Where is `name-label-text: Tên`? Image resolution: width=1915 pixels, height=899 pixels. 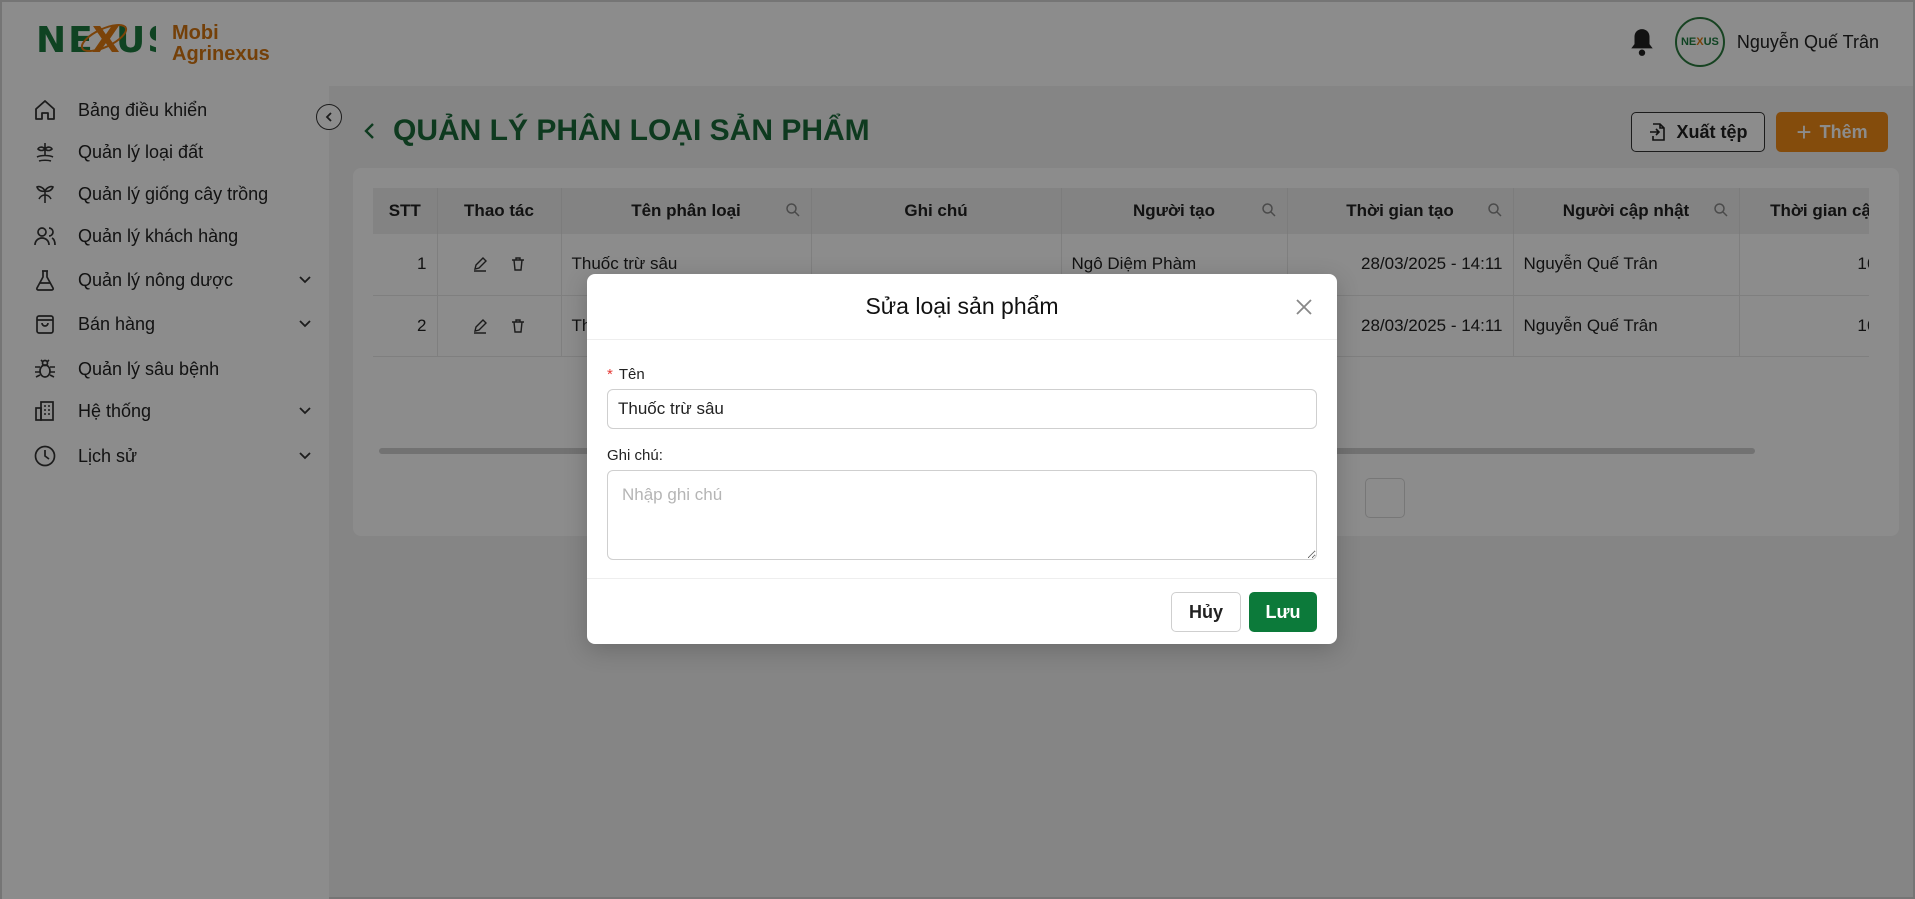
name-label-text: Tên is located at coordinates (631, 374).